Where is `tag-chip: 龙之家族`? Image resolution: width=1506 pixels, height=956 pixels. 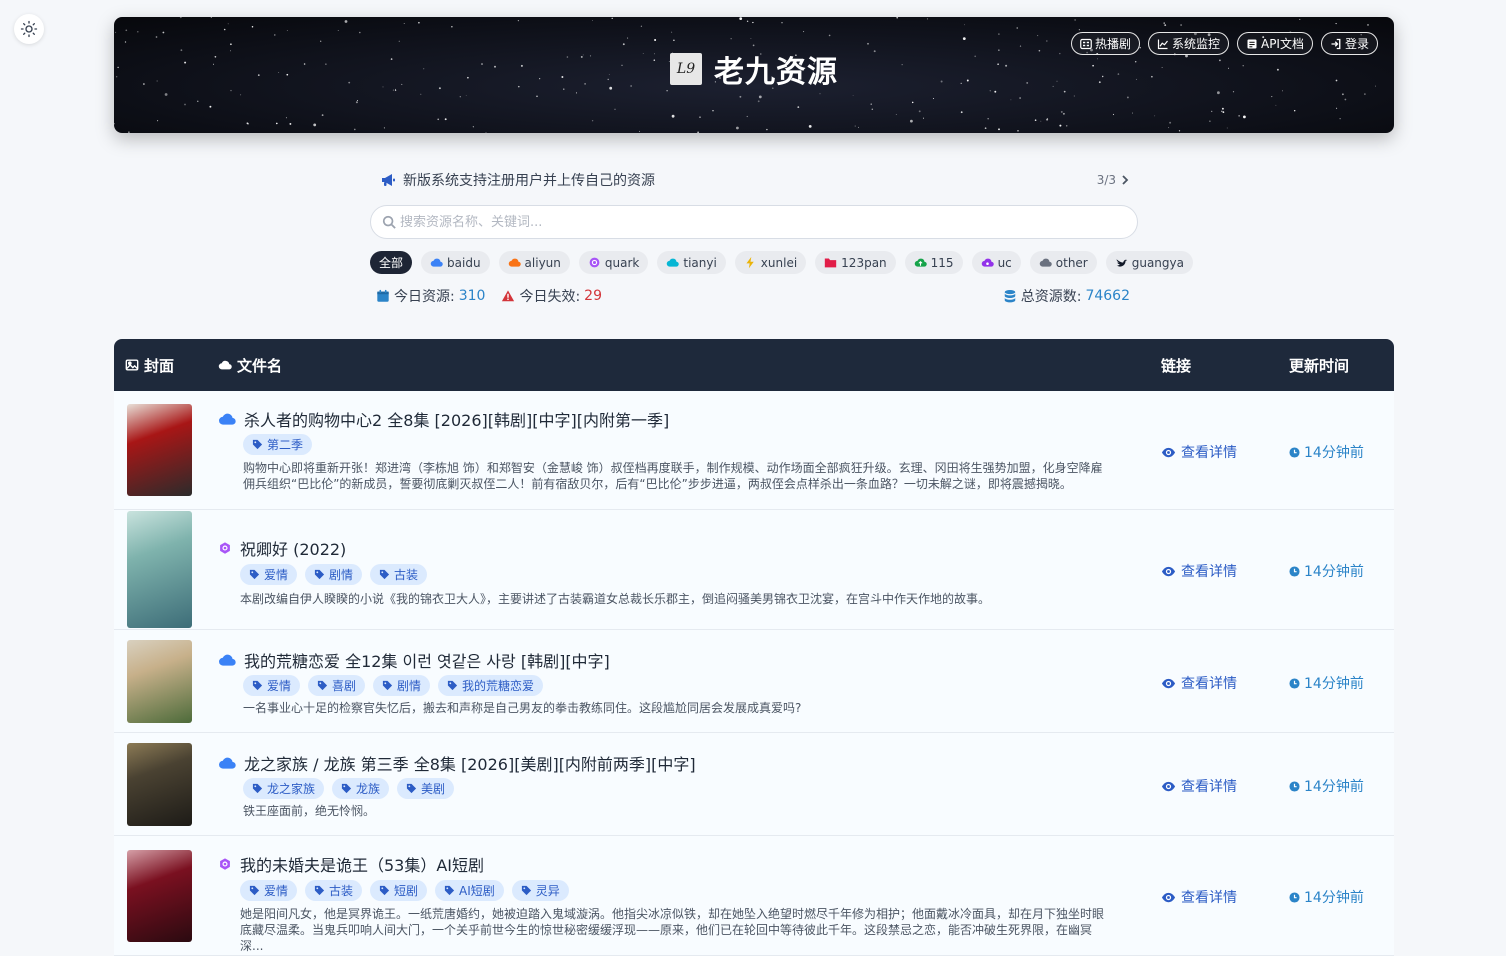
tag-chip: 龙之家族 is located at coordinates (284, 788).